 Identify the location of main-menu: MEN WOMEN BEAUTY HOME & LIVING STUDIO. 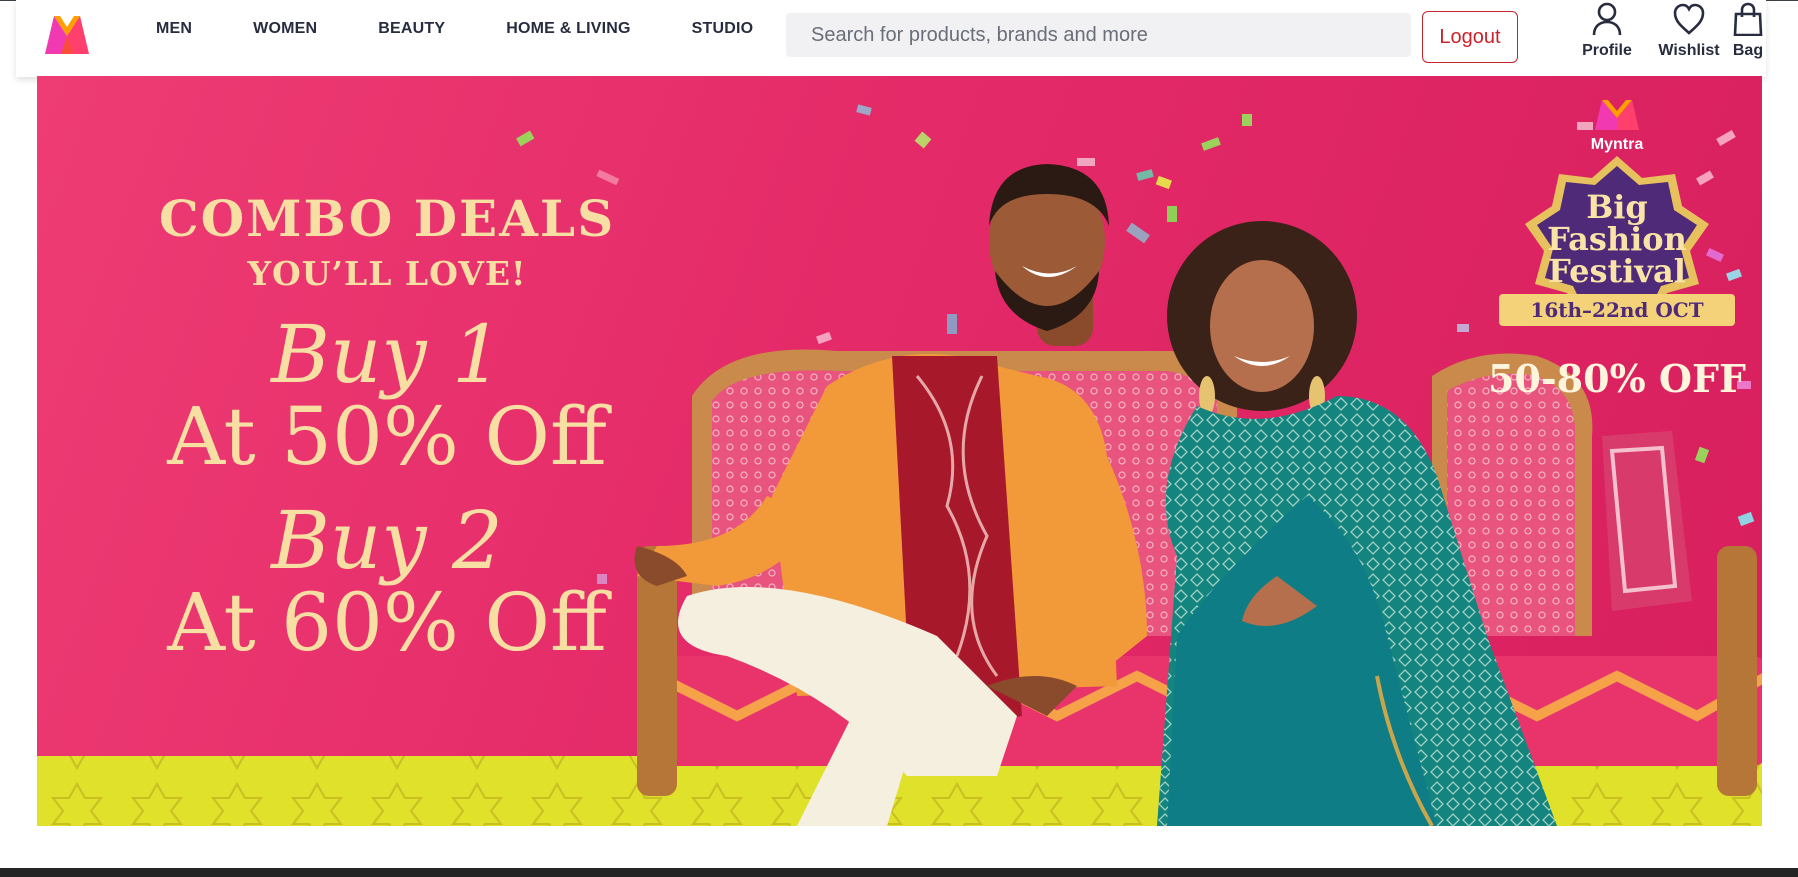
(485, 29).